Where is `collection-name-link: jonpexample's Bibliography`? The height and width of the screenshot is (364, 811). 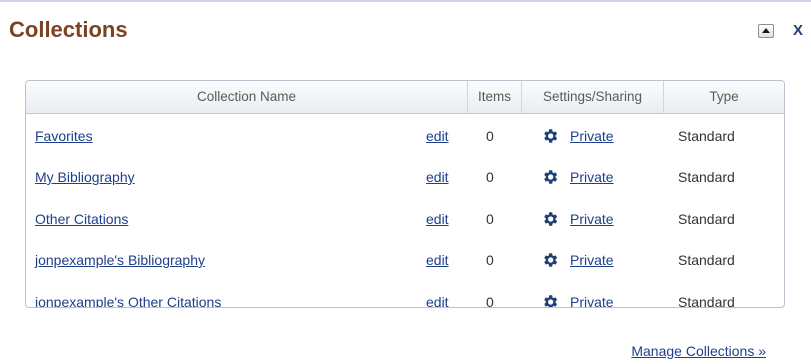 collection-name-link: jonpexample's Bibliography is located at coordinates (120, 260).